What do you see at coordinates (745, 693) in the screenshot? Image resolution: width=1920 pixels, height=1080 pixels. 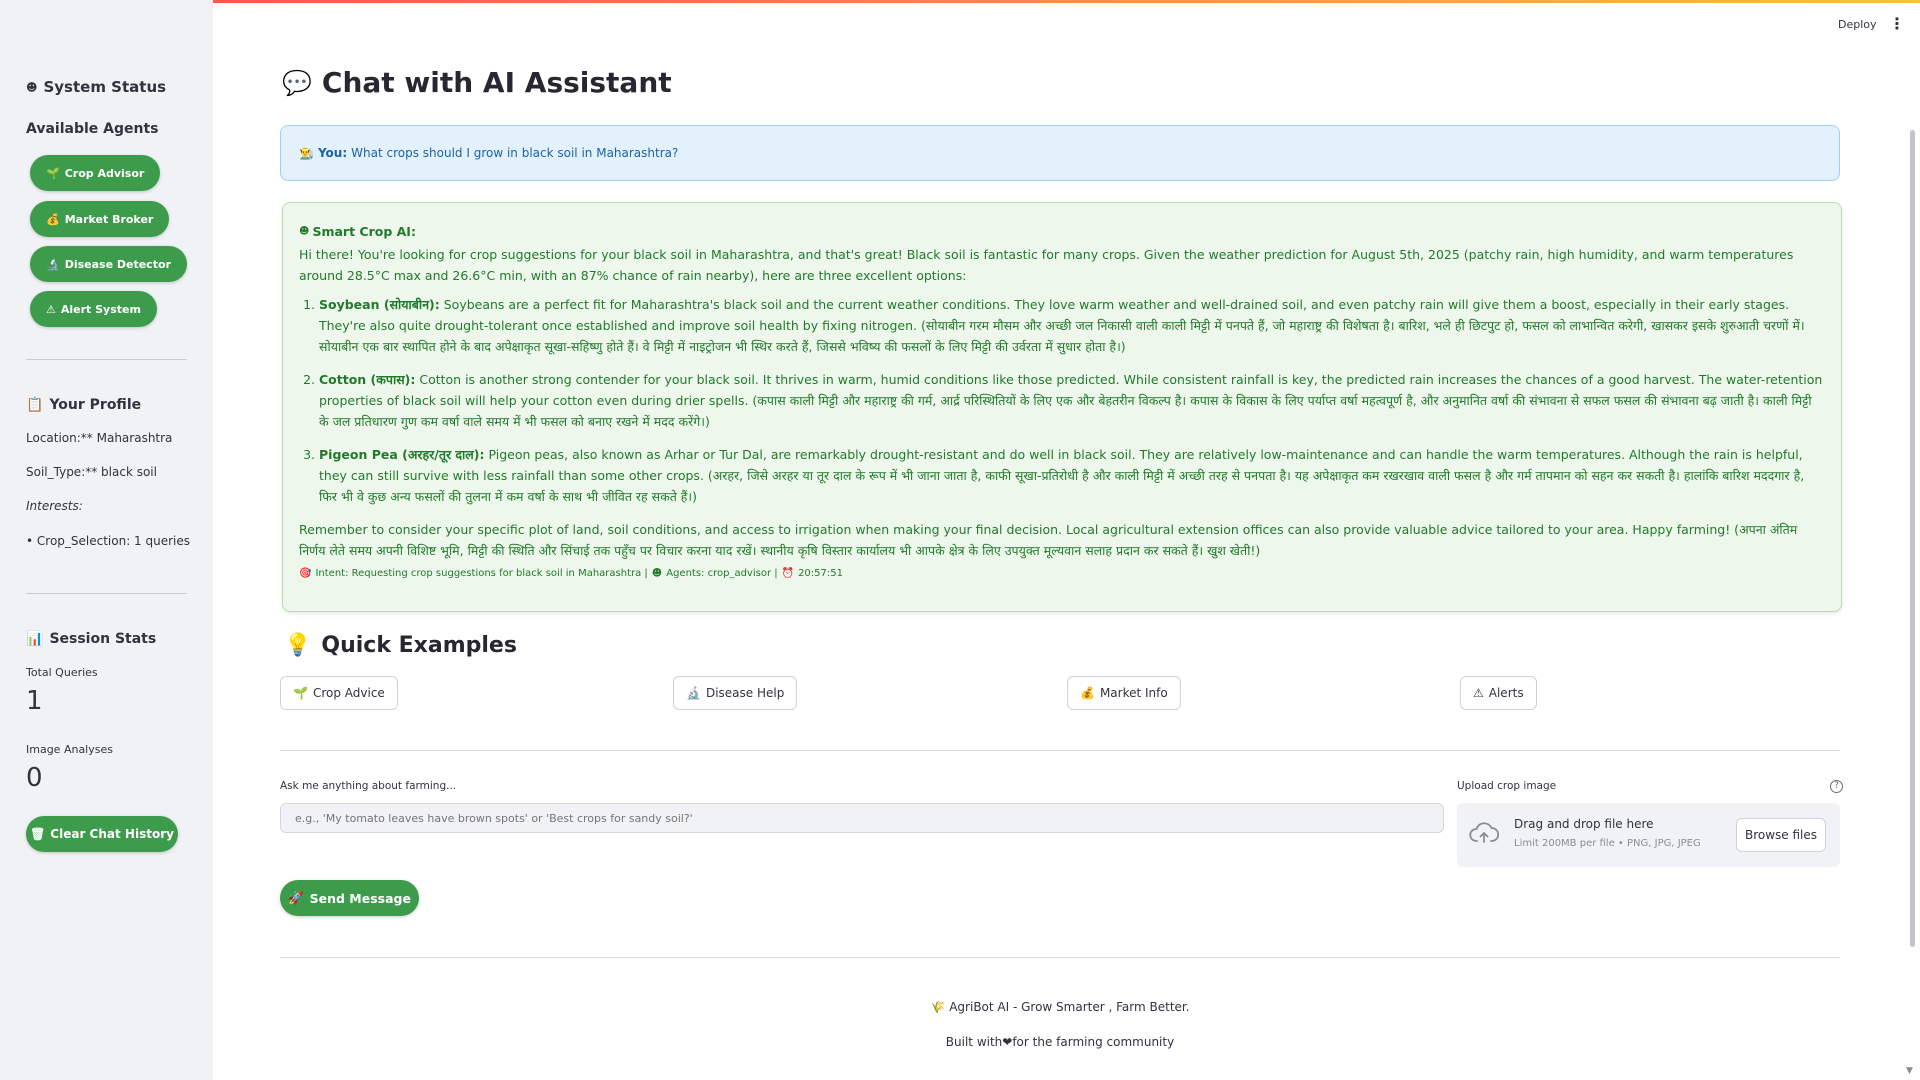 I see `quick-button-label: Disease Help` at bounding box center [745, 693].